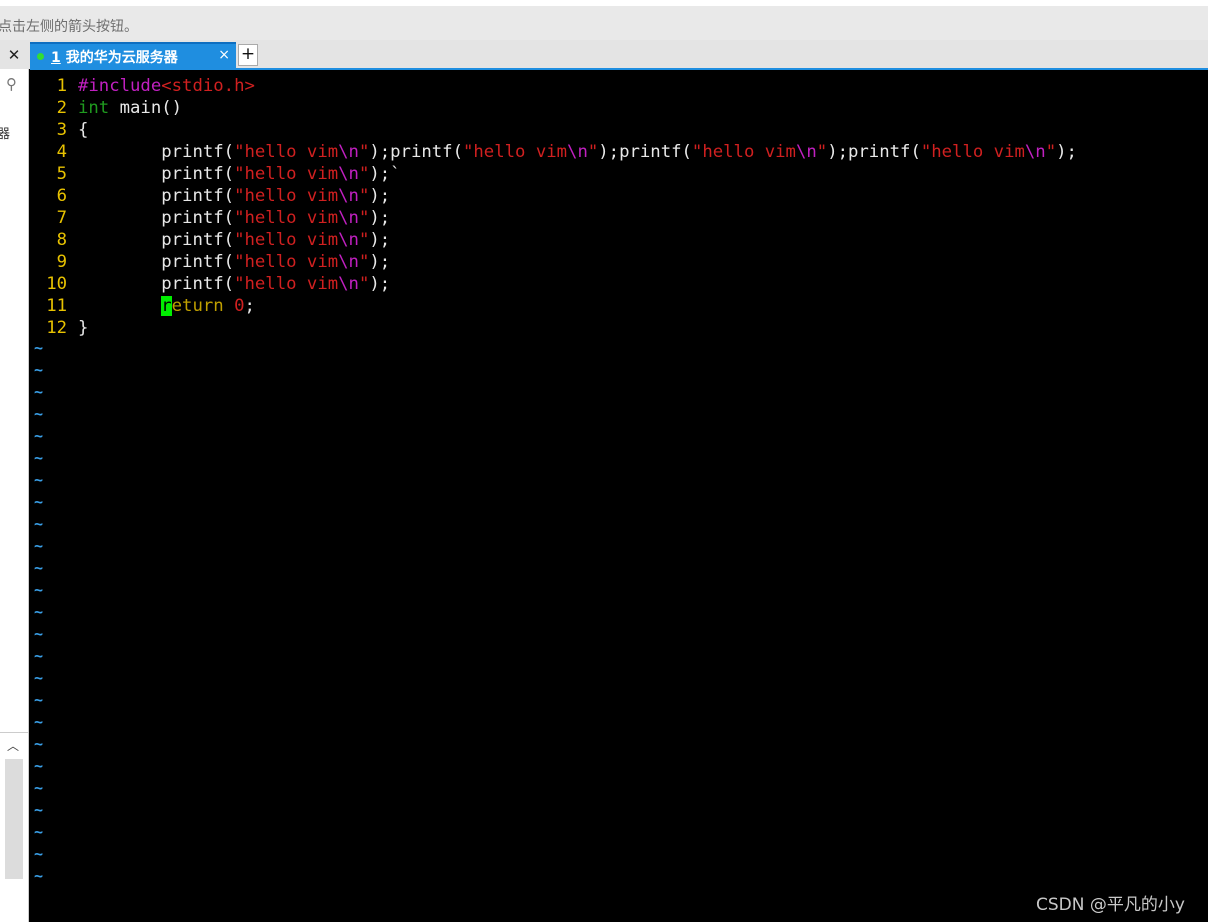 This screenshot has height=922, width=1208. What do you see at coordinates (249, 306) in the screenshot?
I see `statement-end: ;` at bounding box center [249, 306].